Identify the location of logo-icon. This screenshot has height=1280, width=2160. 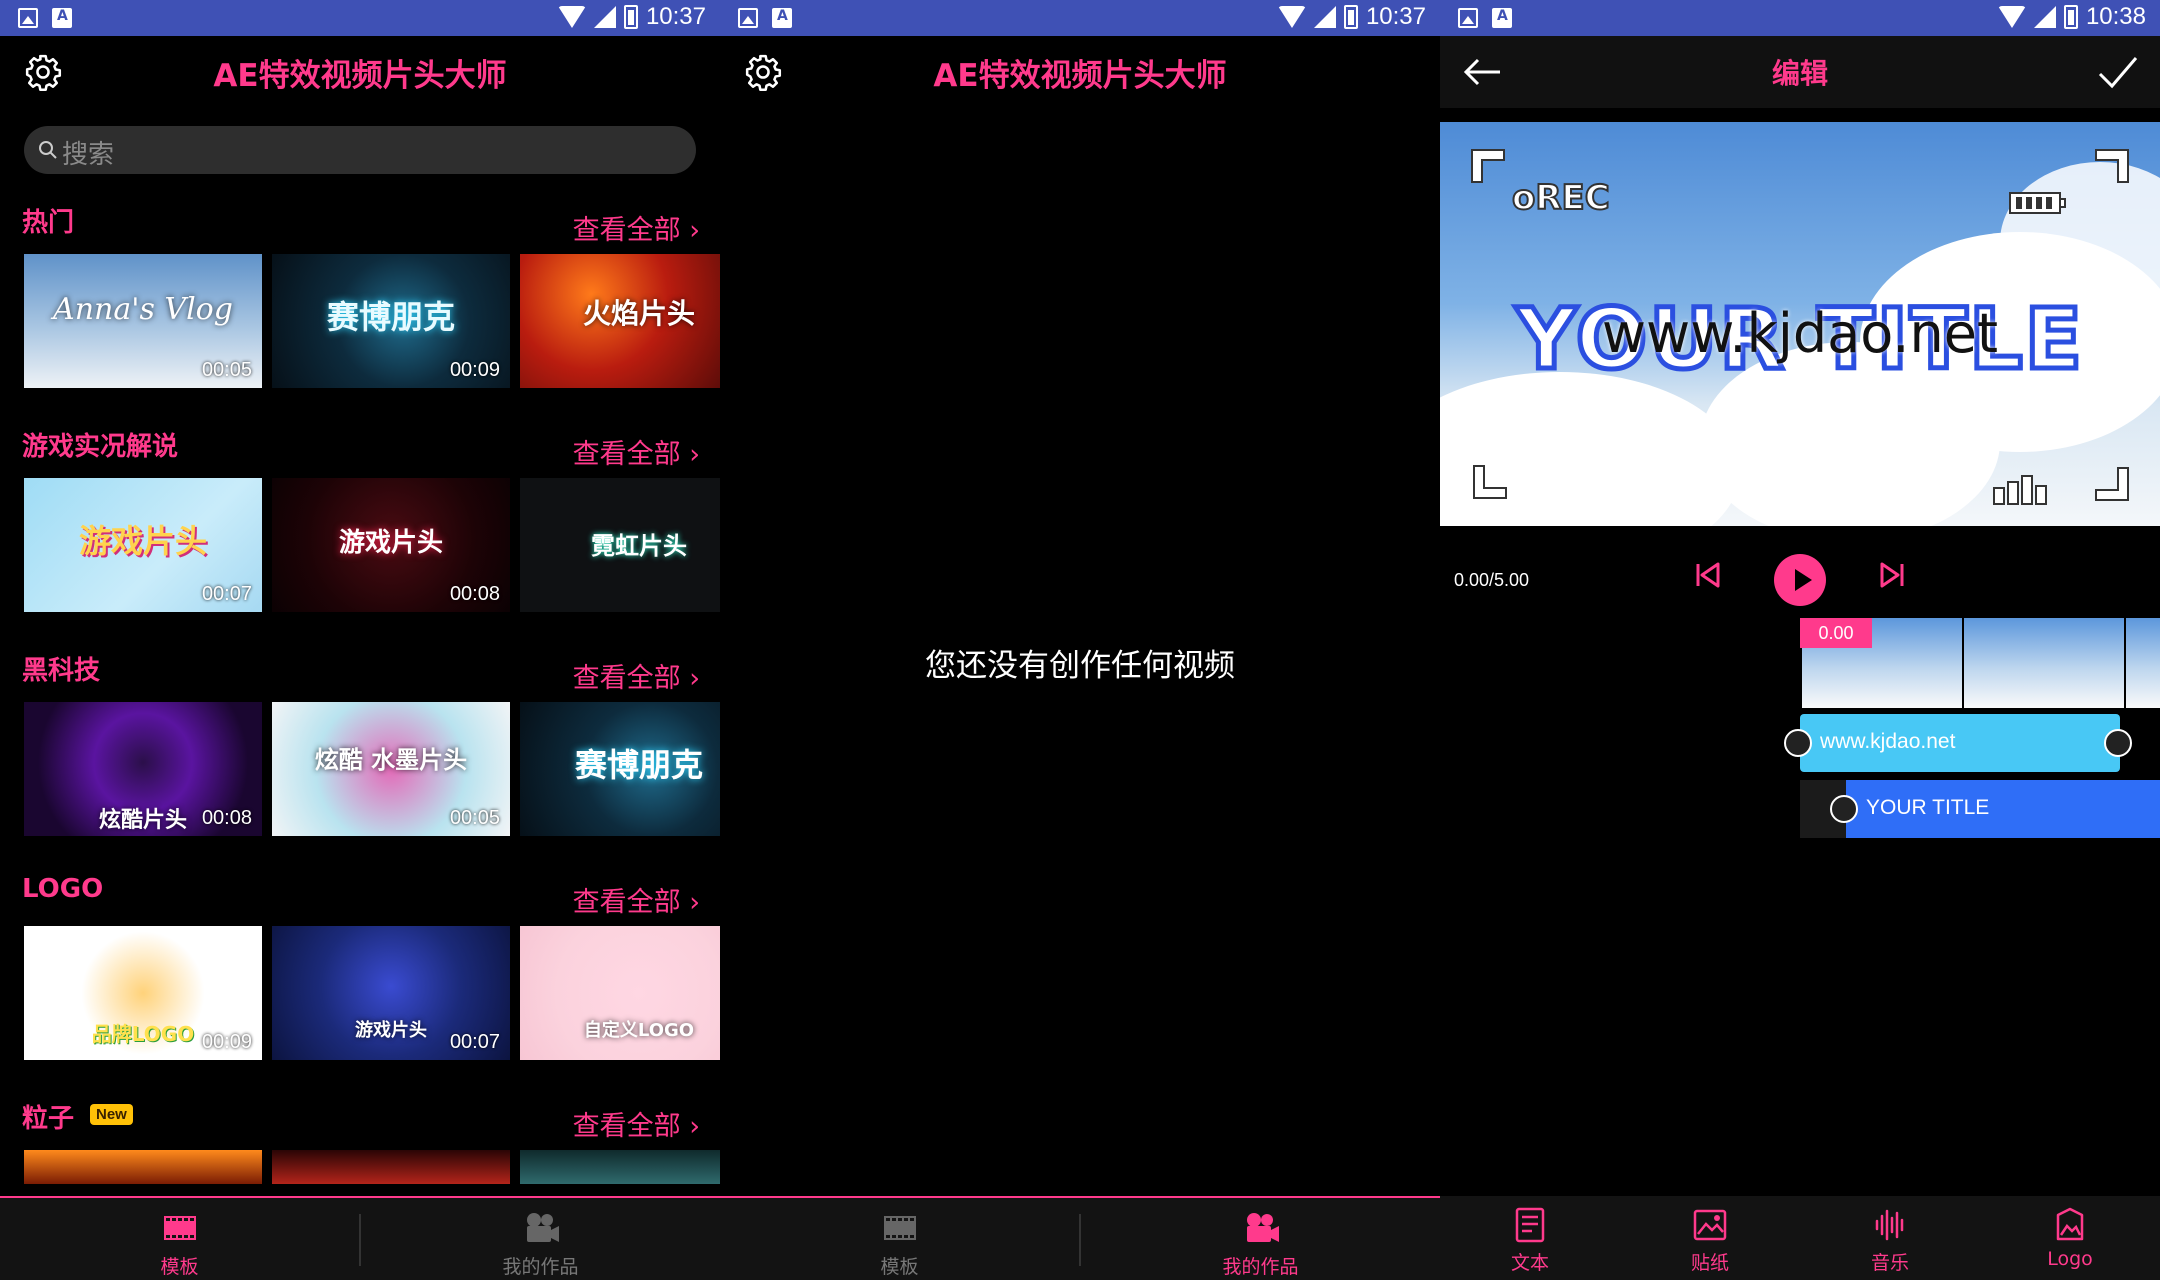
(2070, 1224).